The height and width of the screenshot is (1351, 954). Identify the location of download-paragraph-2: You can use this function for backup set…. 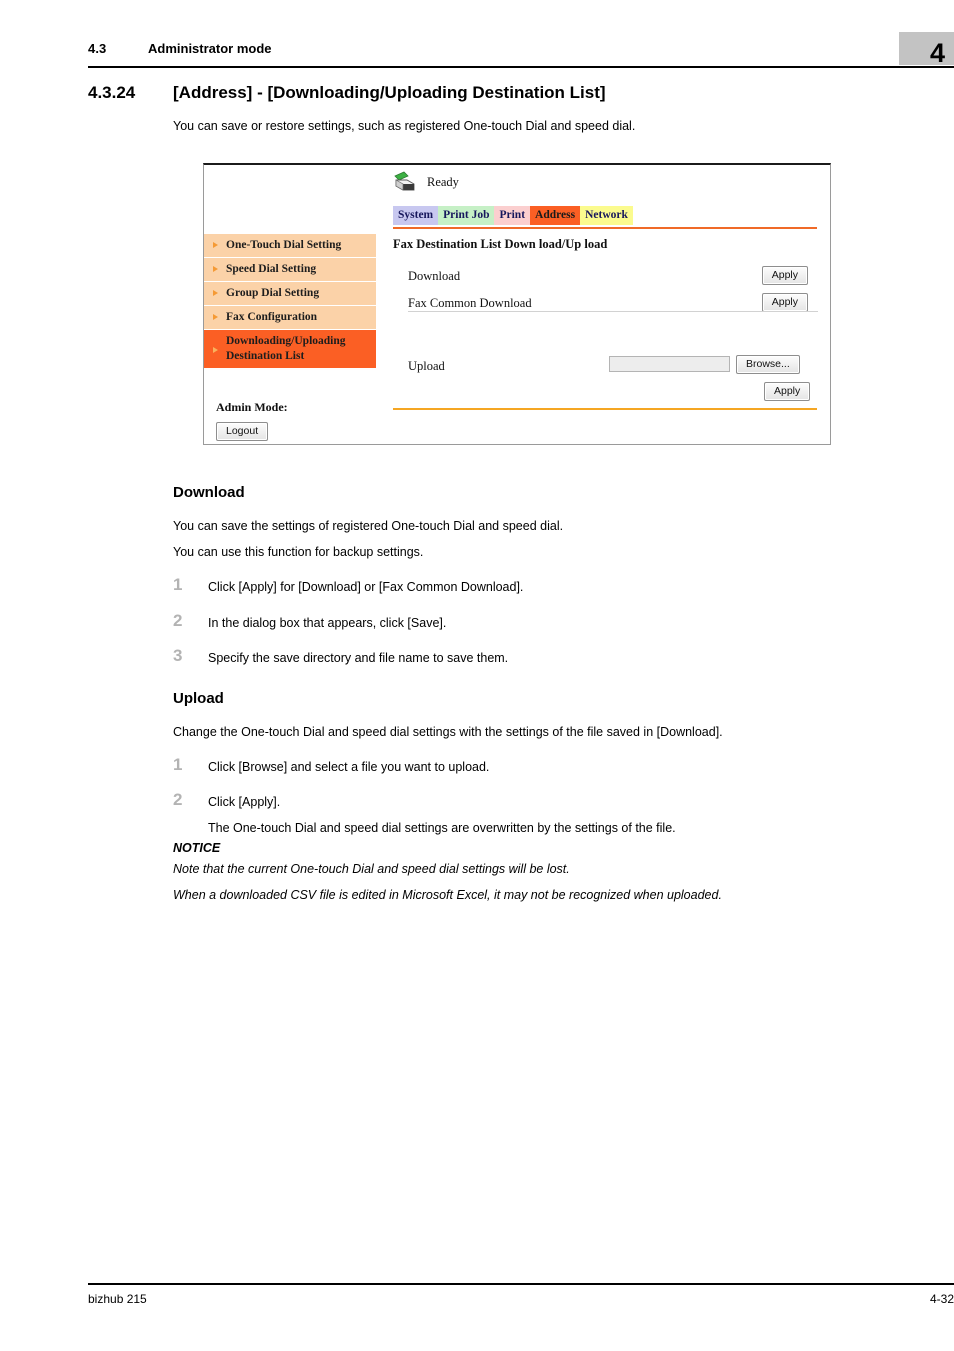
(298, 552).